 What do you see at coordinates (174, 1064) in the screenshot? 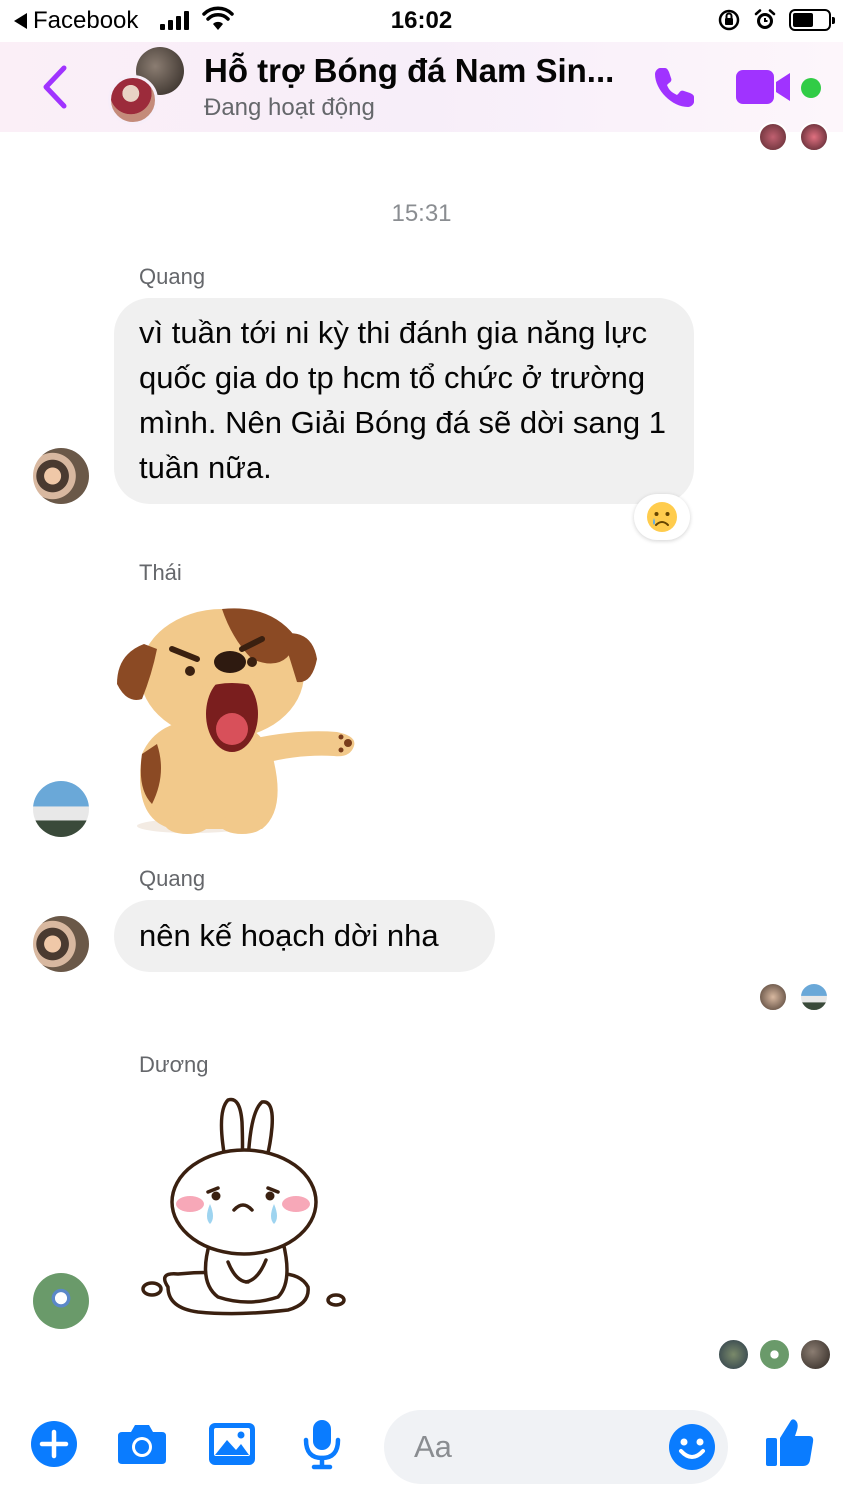
I see `sender-name: Dương` at bounding box center [174, 1064].